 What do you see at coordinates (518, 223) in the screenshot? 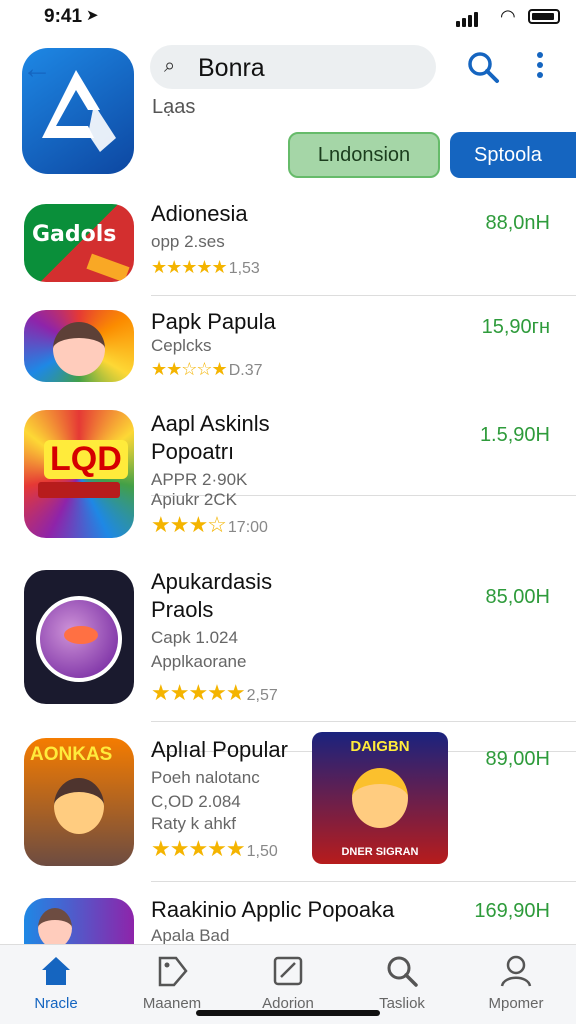
I see `app-price: 88,0nH` at bounding box center [518, 223].